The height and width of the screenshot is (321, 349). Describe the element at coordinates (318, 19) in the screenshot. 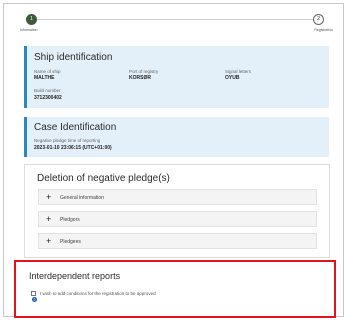

I see `step-2-indicator: 2` at that location.